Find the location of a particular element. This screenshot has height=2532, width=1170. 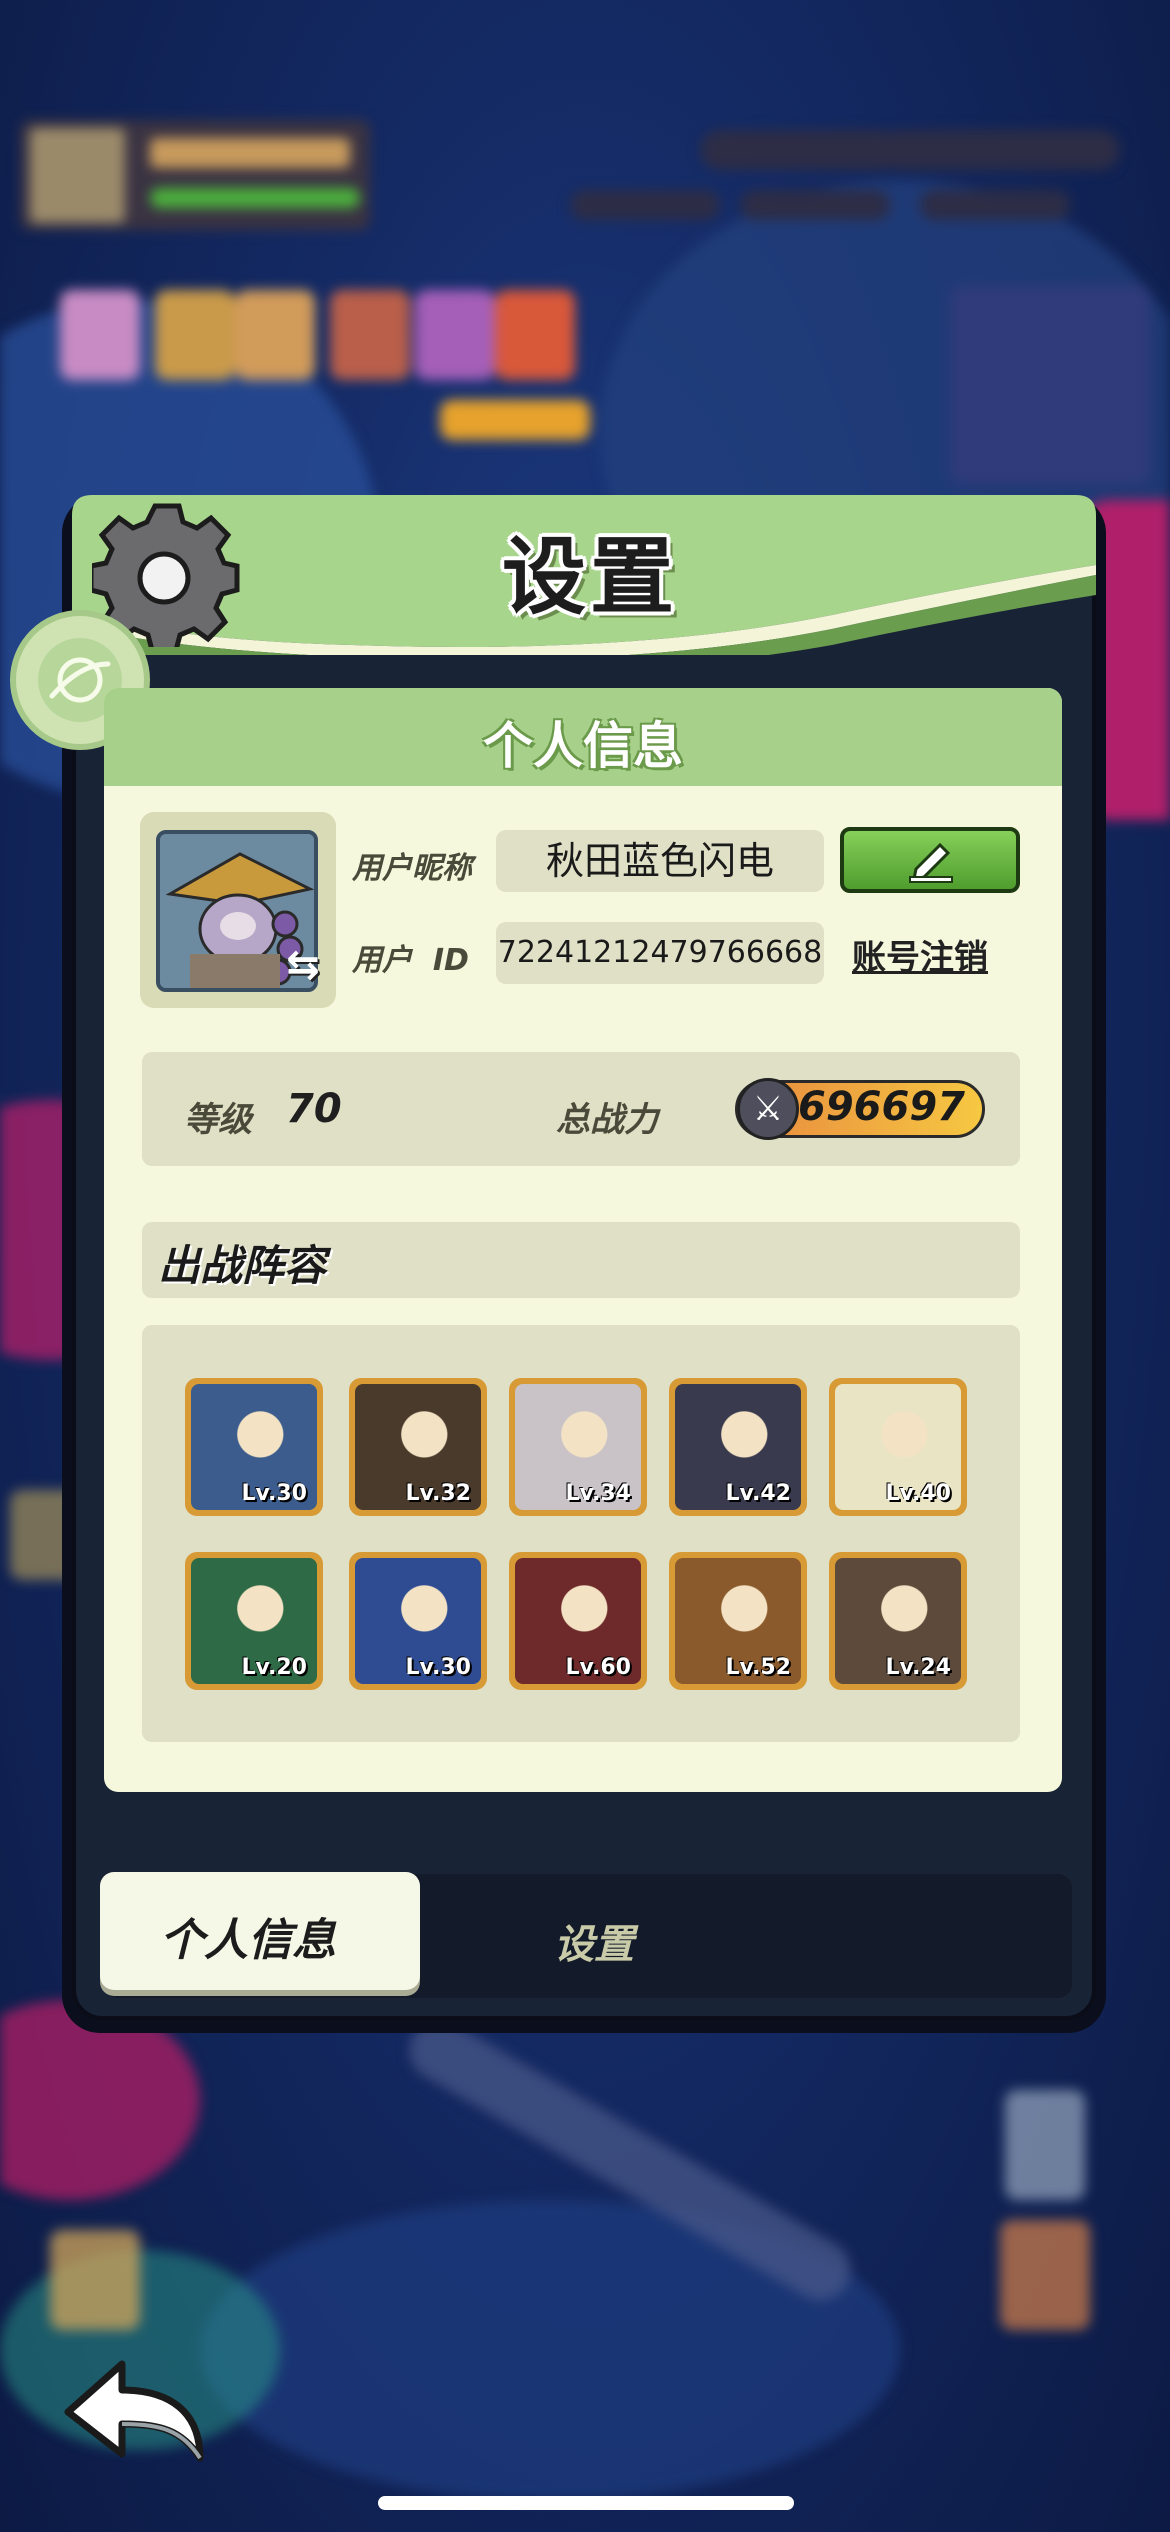

hero-card: Lv.40 is located at coordinates (898, 1447).